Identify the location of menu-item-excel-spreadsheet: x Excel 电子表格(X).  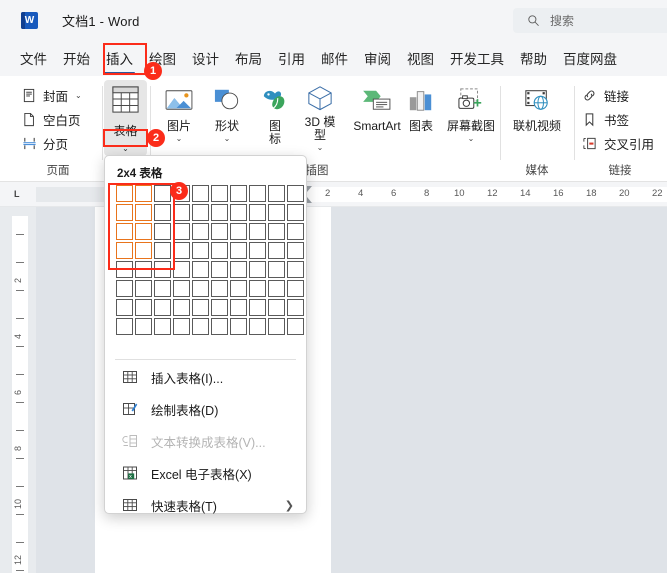
(206, 473).